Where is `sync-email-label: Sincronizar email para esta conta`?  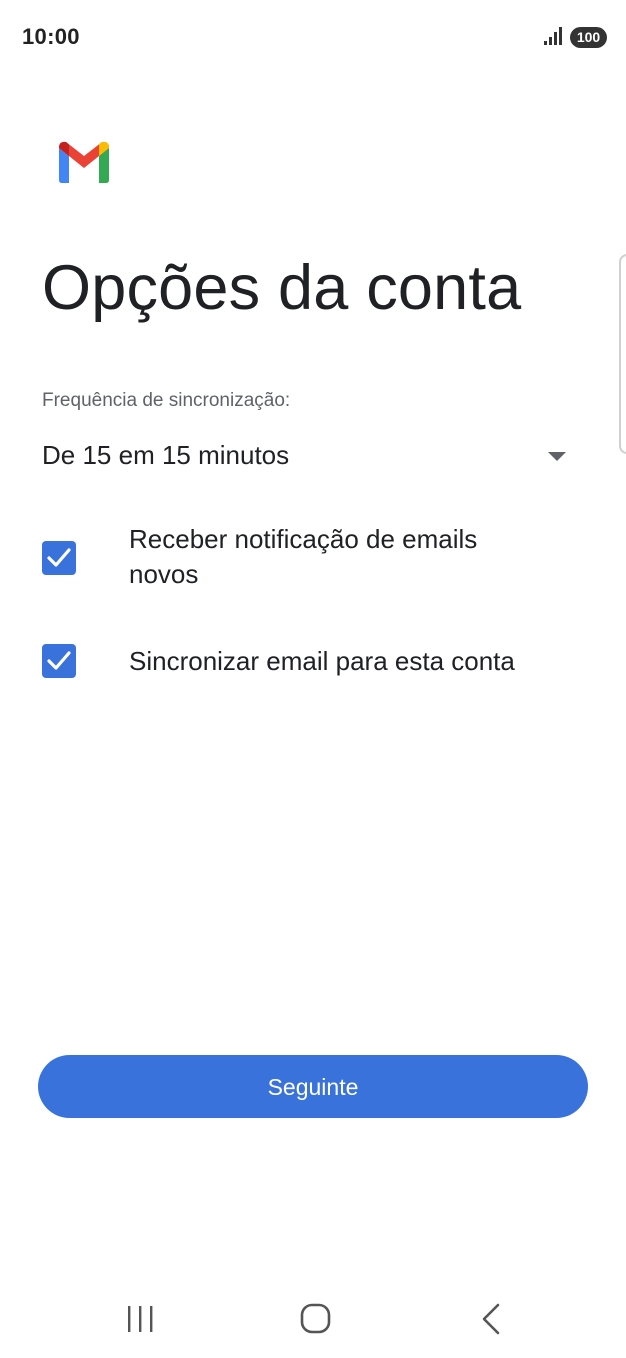 sync-email-label: Sincronizar email para esta conta is located at coordinates (322, 661).